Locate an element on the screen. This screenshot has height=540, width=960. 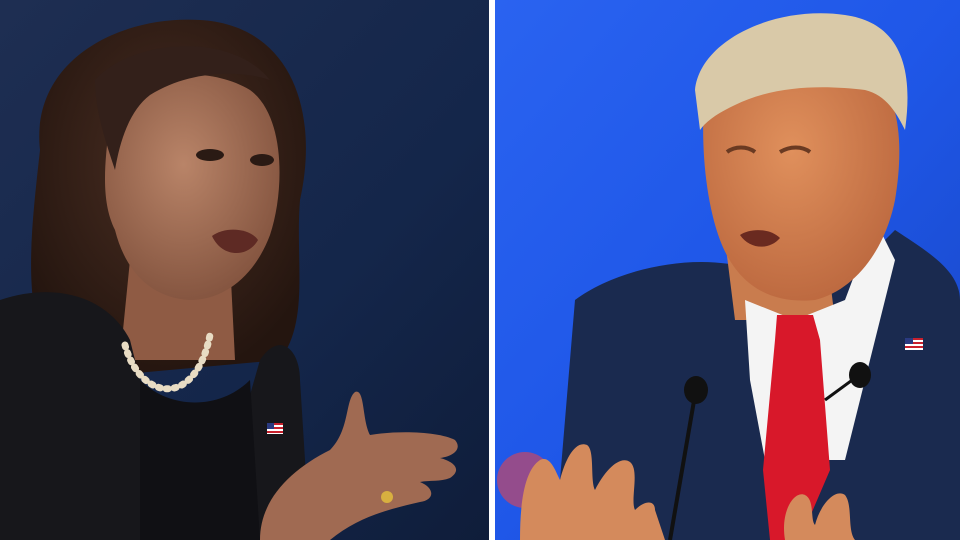
ring is located at coordinates (387, 497).